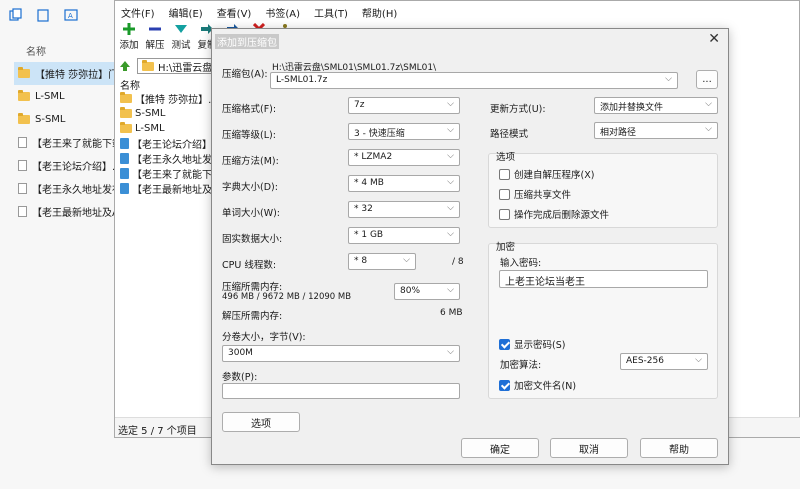  What do you see at coordinates (506, 247) in the screenshot?
I see `encryption-group-title: 加密` at bounding box center [506, 247].